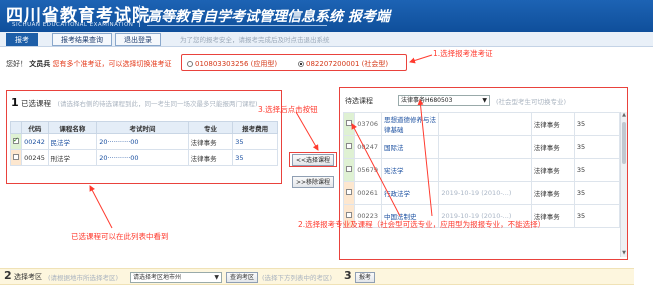 The height and width of the screenshot is (308, 653). Describe the element at coordinates (624, 143) in the screenshot. I see `scroll-thumb` at that location.